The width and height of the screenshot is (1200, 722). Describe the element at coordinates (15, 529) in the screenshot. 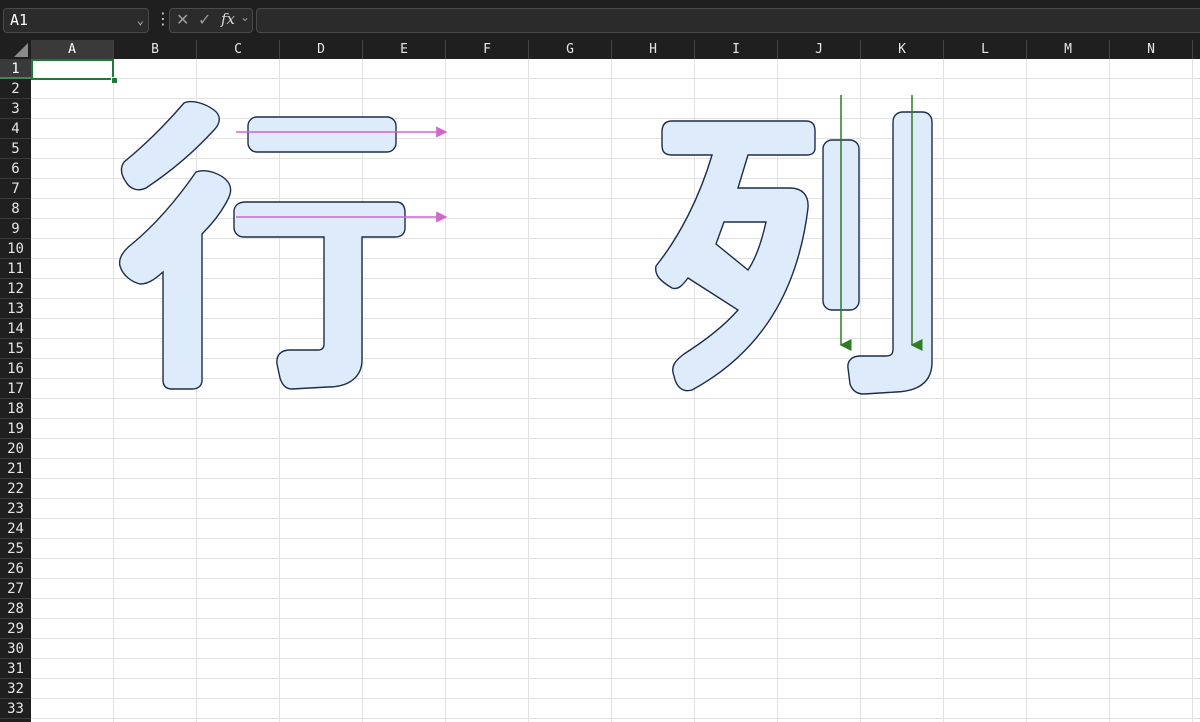

I see `row-header-24: 24` at that location.